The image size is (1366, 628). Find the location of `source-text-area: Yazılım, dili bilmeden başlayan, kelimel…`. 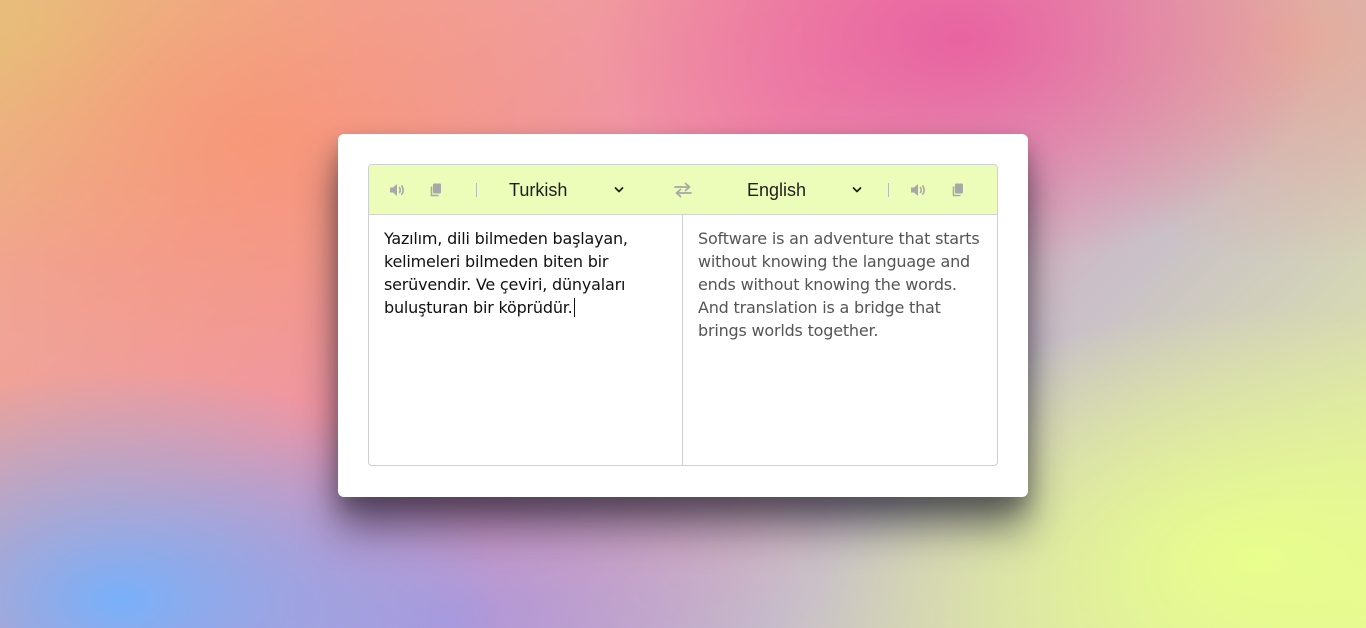

source-text-area: Yazılım, dili bilmeden başlayan, kelimel… is located at coordinates (526, 340).